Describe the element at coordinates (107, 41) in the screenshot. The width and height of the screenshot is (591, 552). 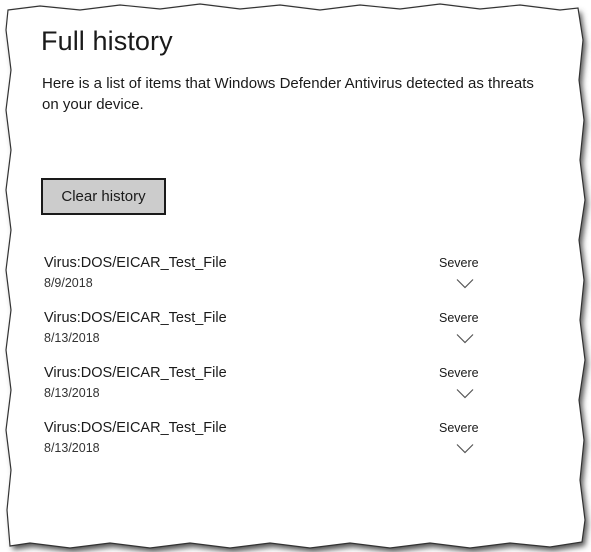
I see `page-title: Full history` at that location.